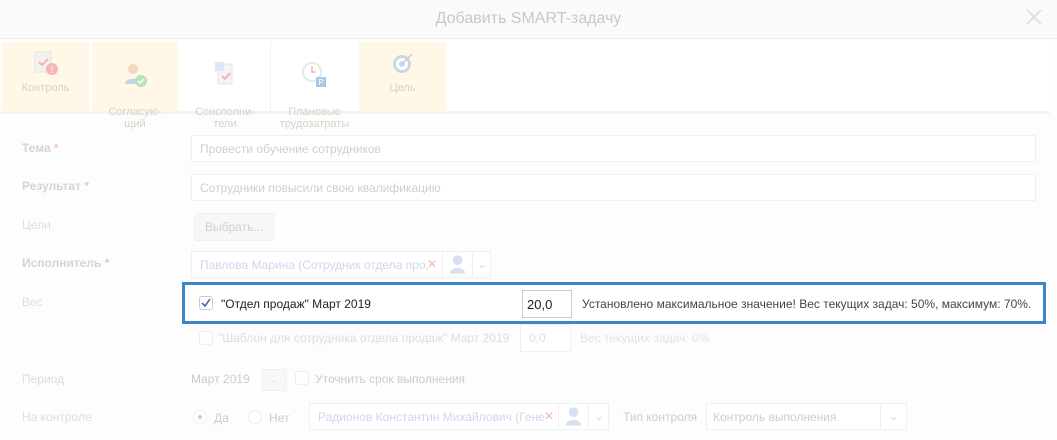 This screenshot has height=440, width=1057. I want to click on weight-input: 0,0, so click(545, 338).